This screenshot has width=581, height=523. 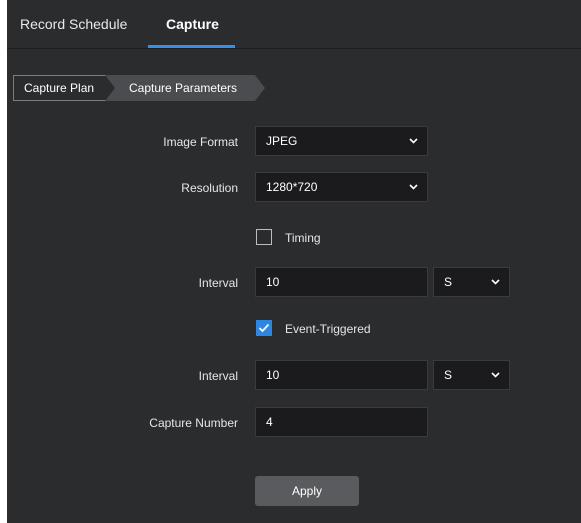 I want to click on breadcrumb-capture-plan: Capture Plan, so click(x=61, y=88).